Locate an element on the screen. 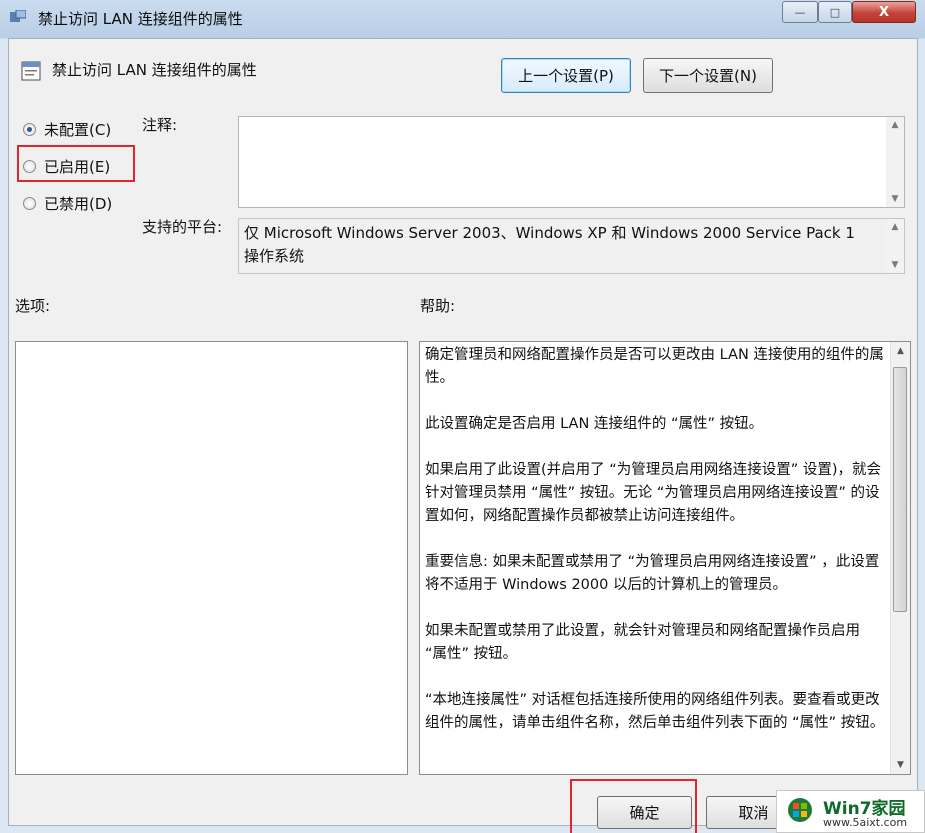 The width and height of the screenshot is (925, 833). maximize-button: □ is located at coordinates (835, 12).